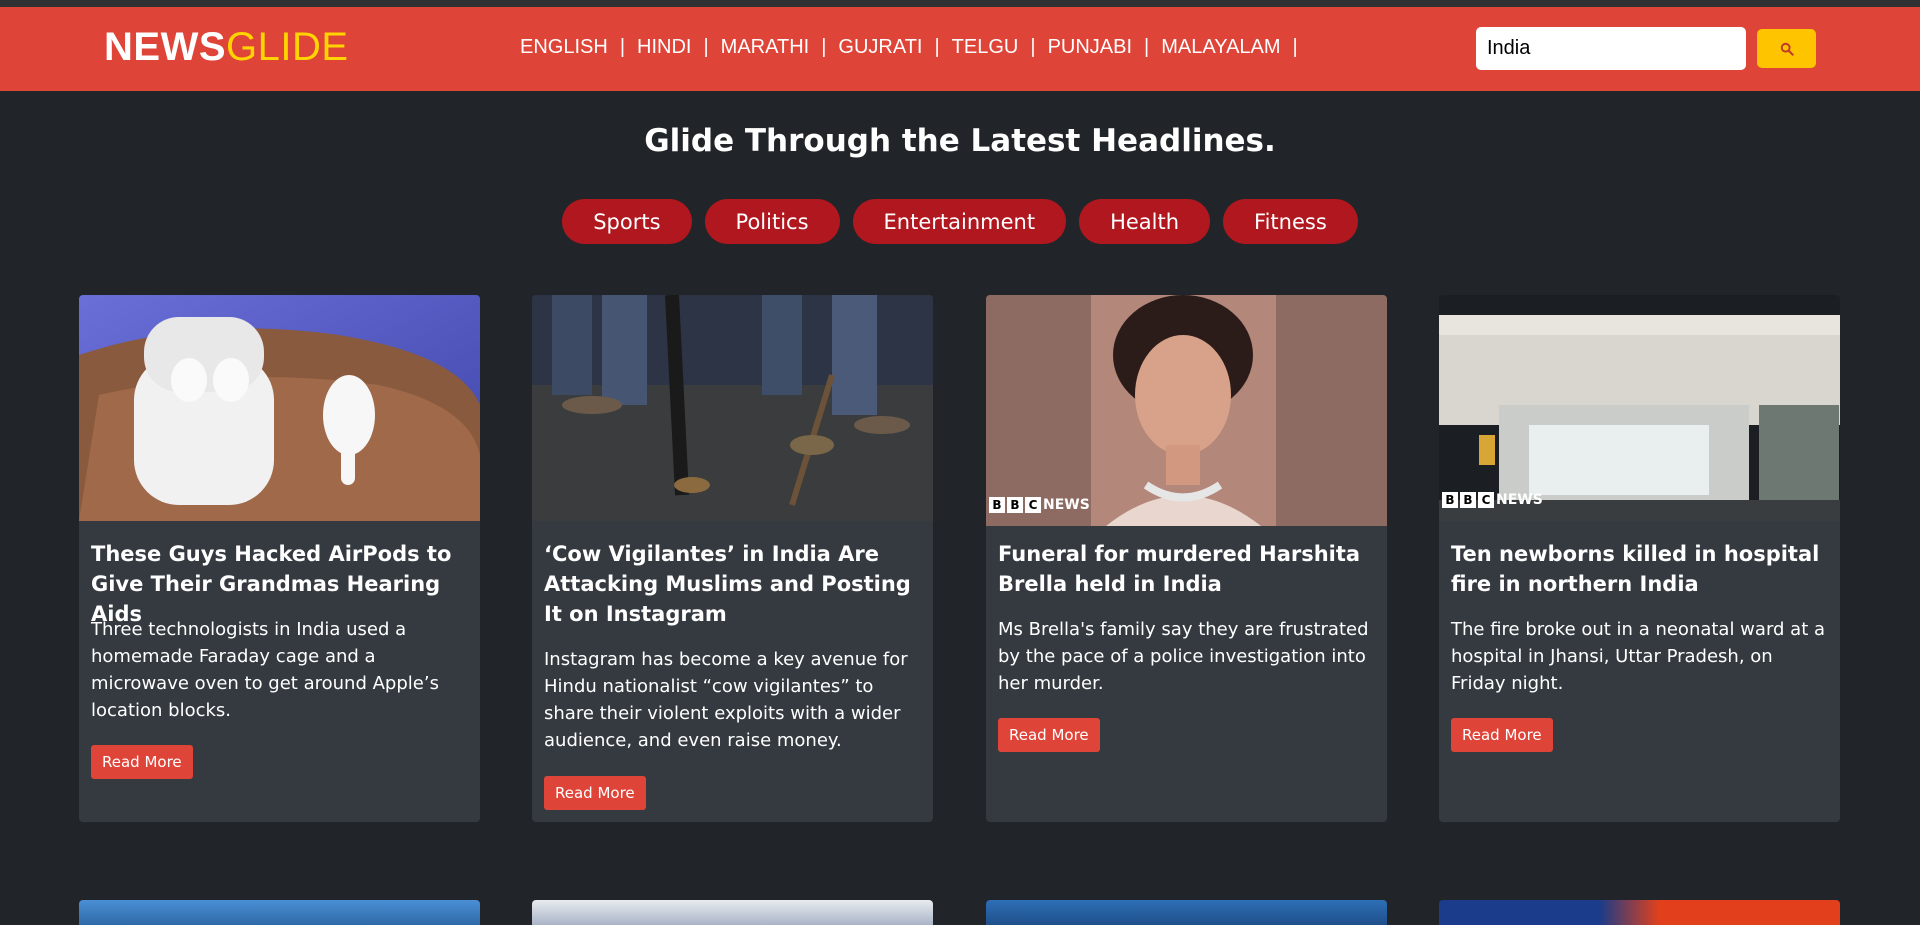 The width and height of the screenshot is (1920, 925). What do you see at coordinates (985, 47) in the screenshot?
I see `lang-telgu: TELGU` at bounding box center [985, 47].